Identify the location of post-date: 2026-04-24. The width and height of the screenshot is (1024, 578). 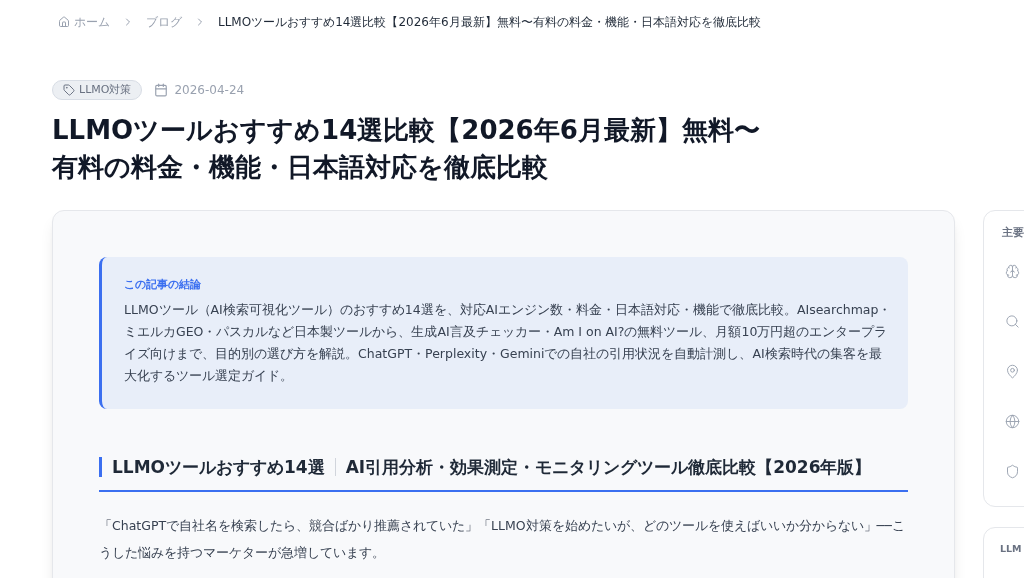
(209, 90).